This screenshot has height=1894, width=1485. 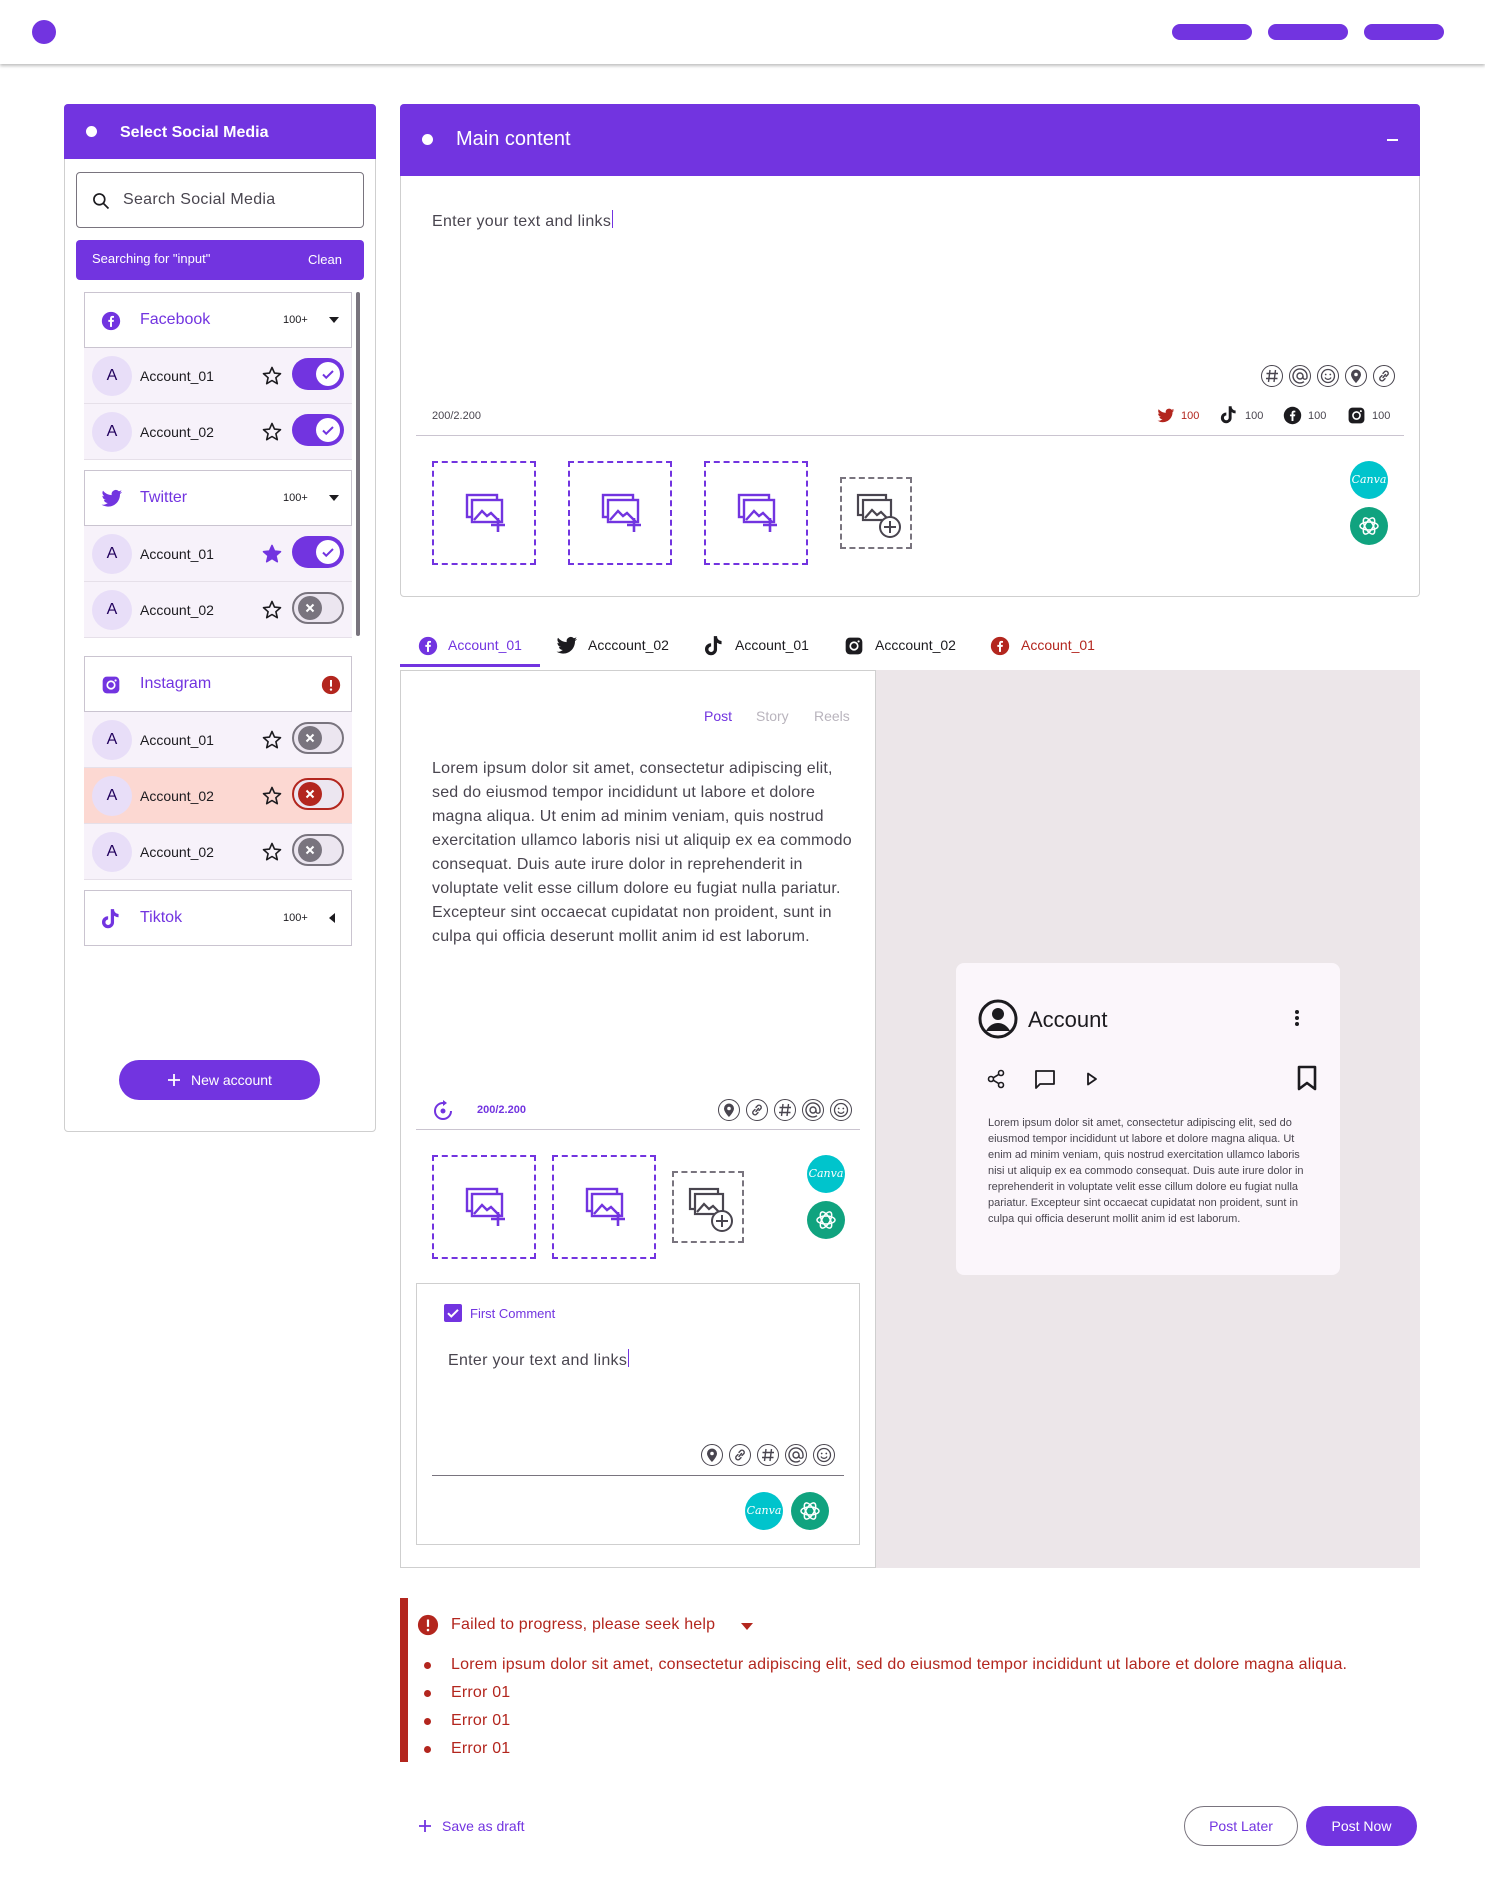 What do you see at coordinates (456, 416) in the screenshot?
I see `main-char-count: 200/2.200` at bounding box center [456, 416].